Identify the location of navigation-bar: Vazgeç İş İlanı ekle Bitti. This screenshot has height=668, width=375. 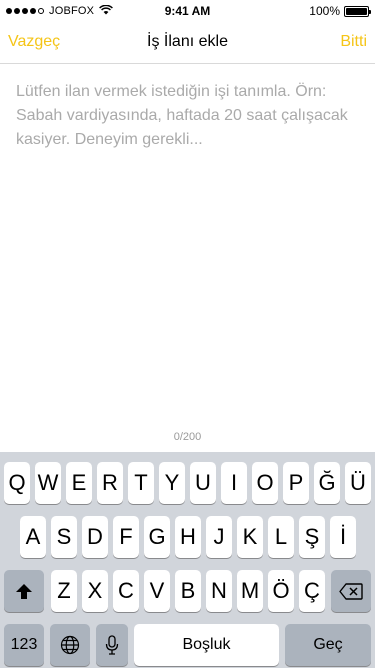
(187, 43).